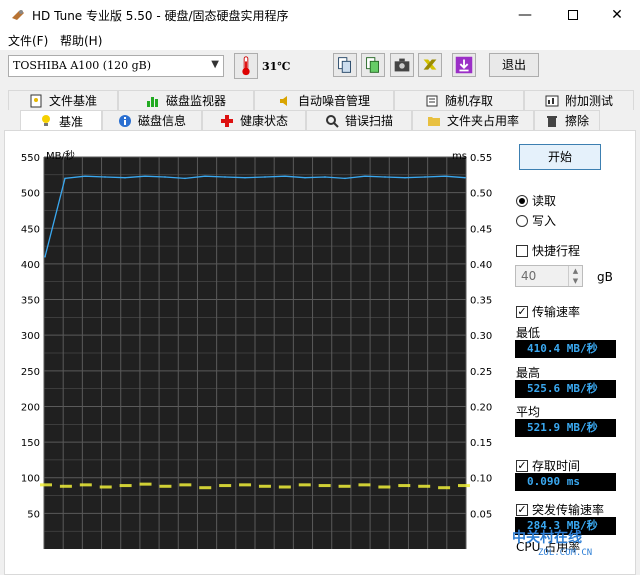  Describe the element at coordinates (81, 40) in the screenshot. I see `menu-help: 帮助(H)` at that location.